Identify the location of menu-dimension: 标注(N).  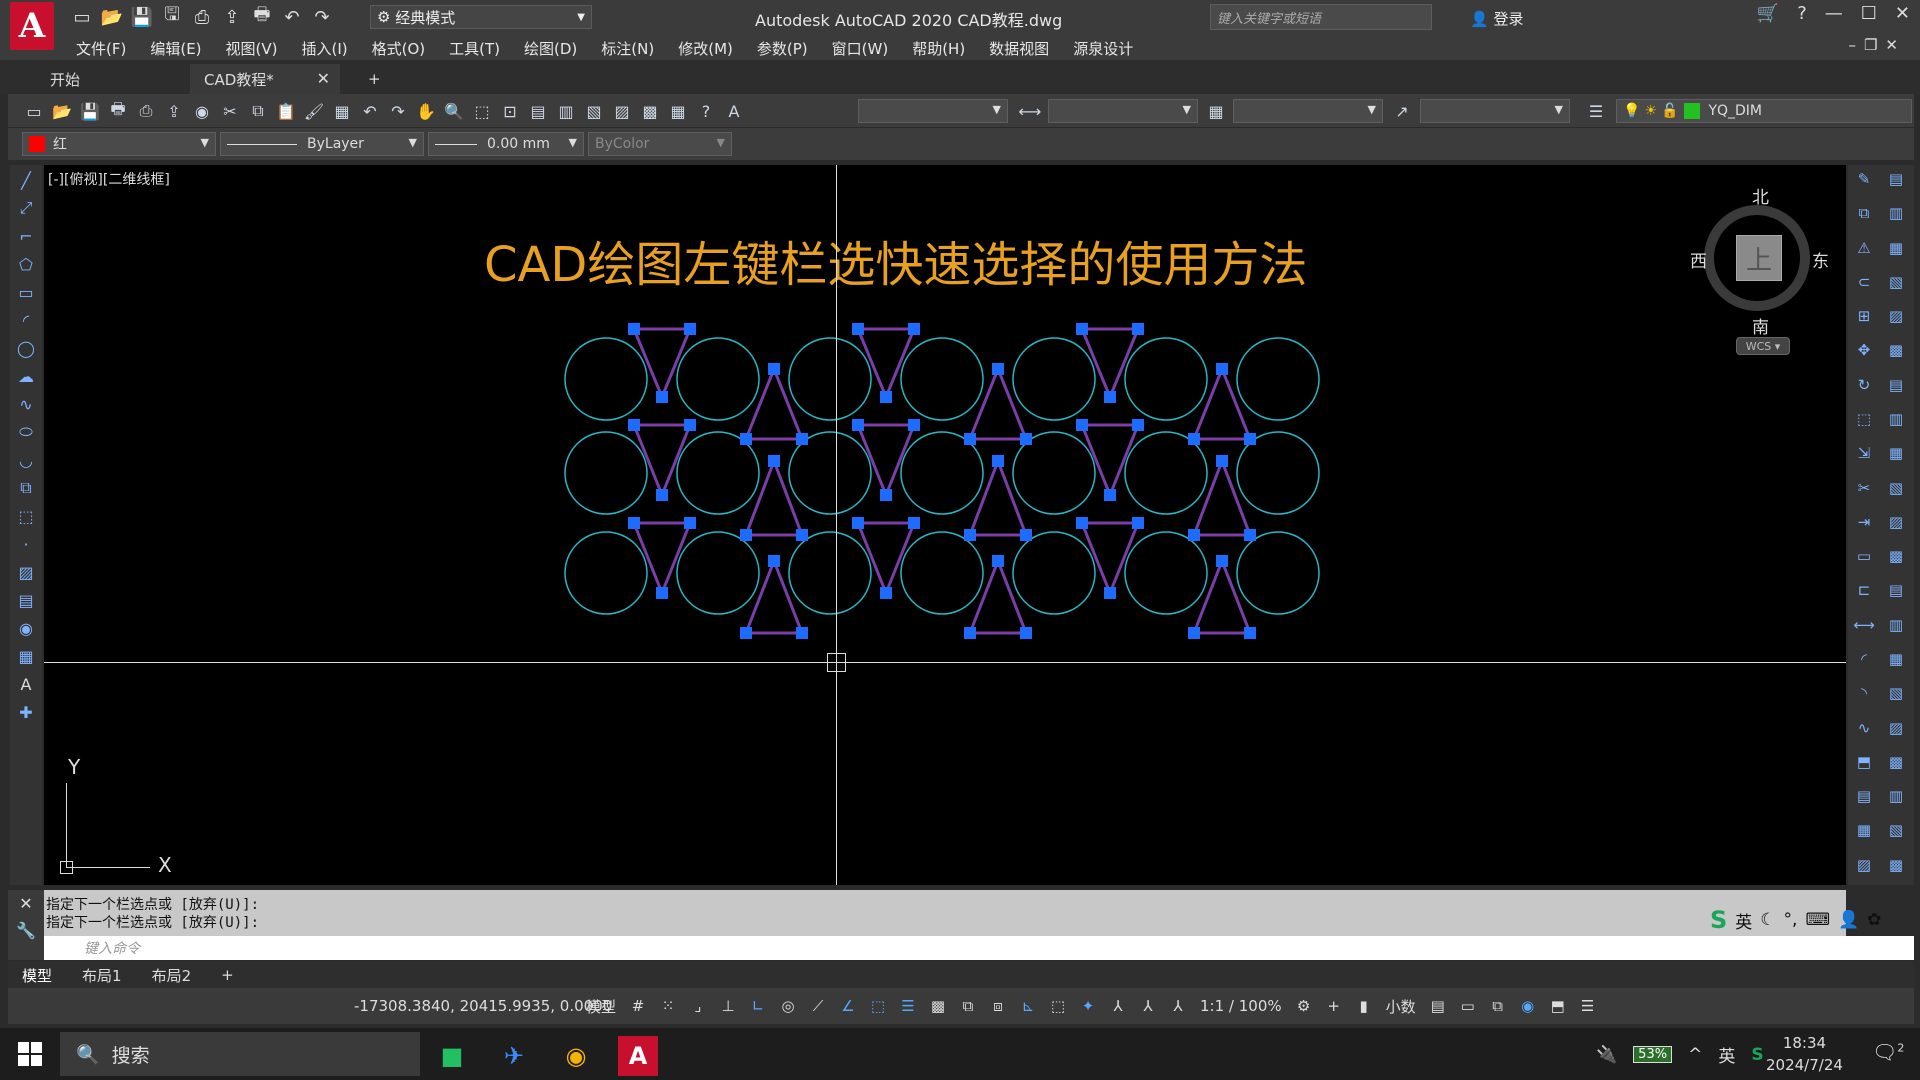
(627, 48).